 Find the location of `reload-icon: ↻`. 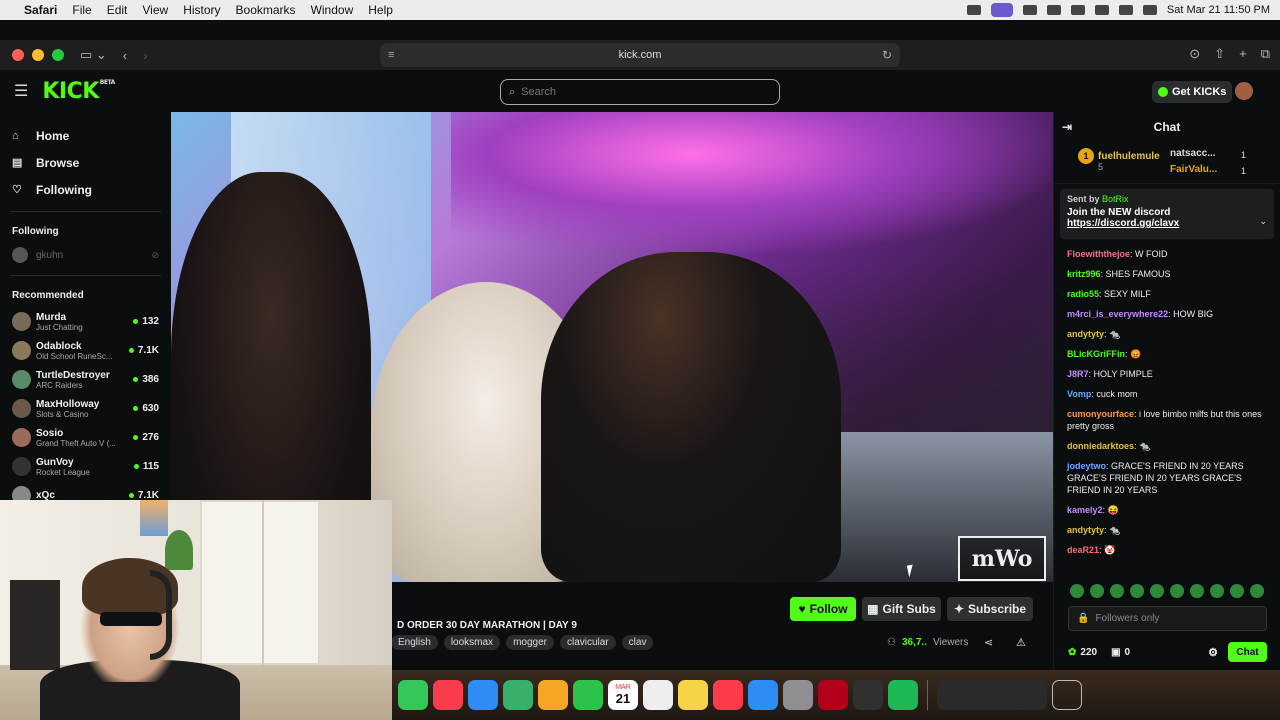

reload-icon: ↻ is located at coordinates (887, 55).